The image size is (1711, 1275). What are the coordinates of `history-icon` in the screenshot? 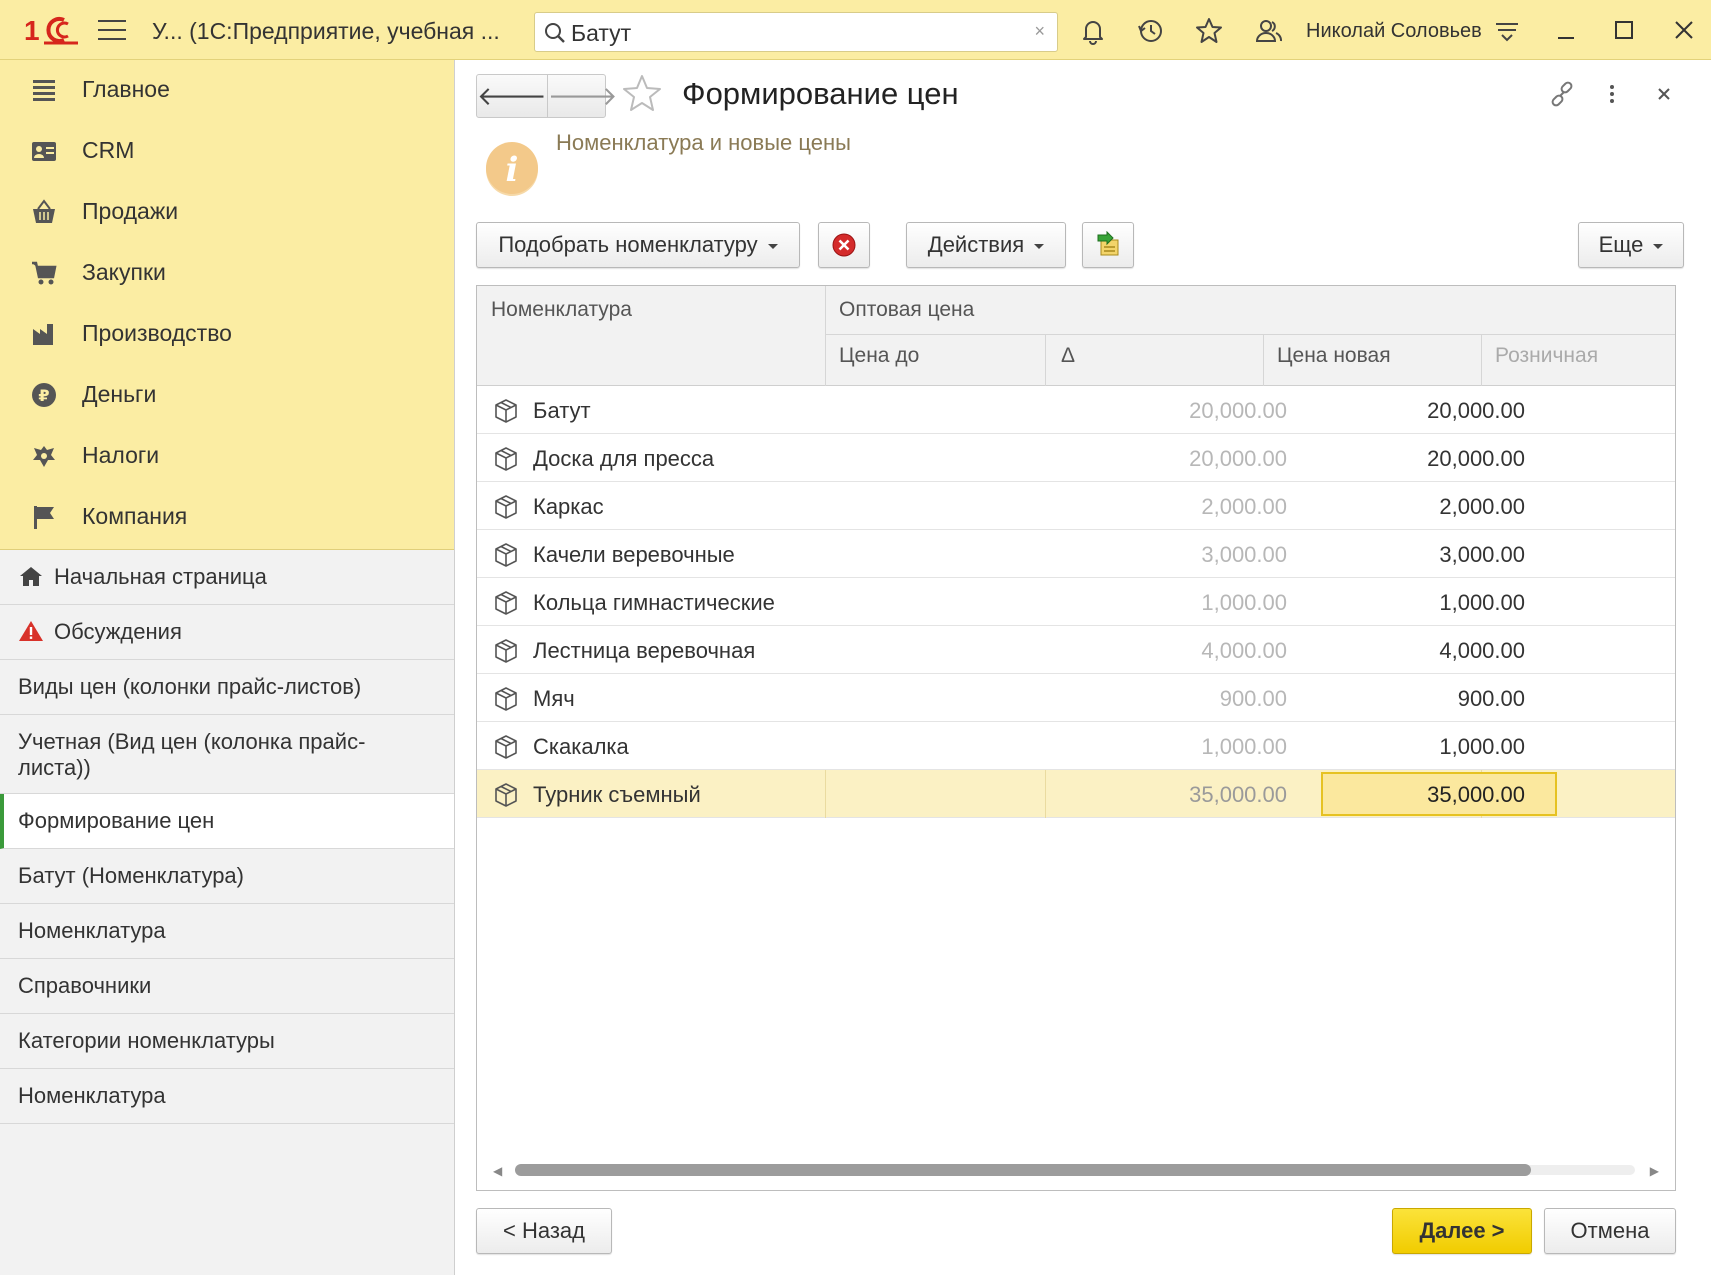 It's located at (1151, 31).